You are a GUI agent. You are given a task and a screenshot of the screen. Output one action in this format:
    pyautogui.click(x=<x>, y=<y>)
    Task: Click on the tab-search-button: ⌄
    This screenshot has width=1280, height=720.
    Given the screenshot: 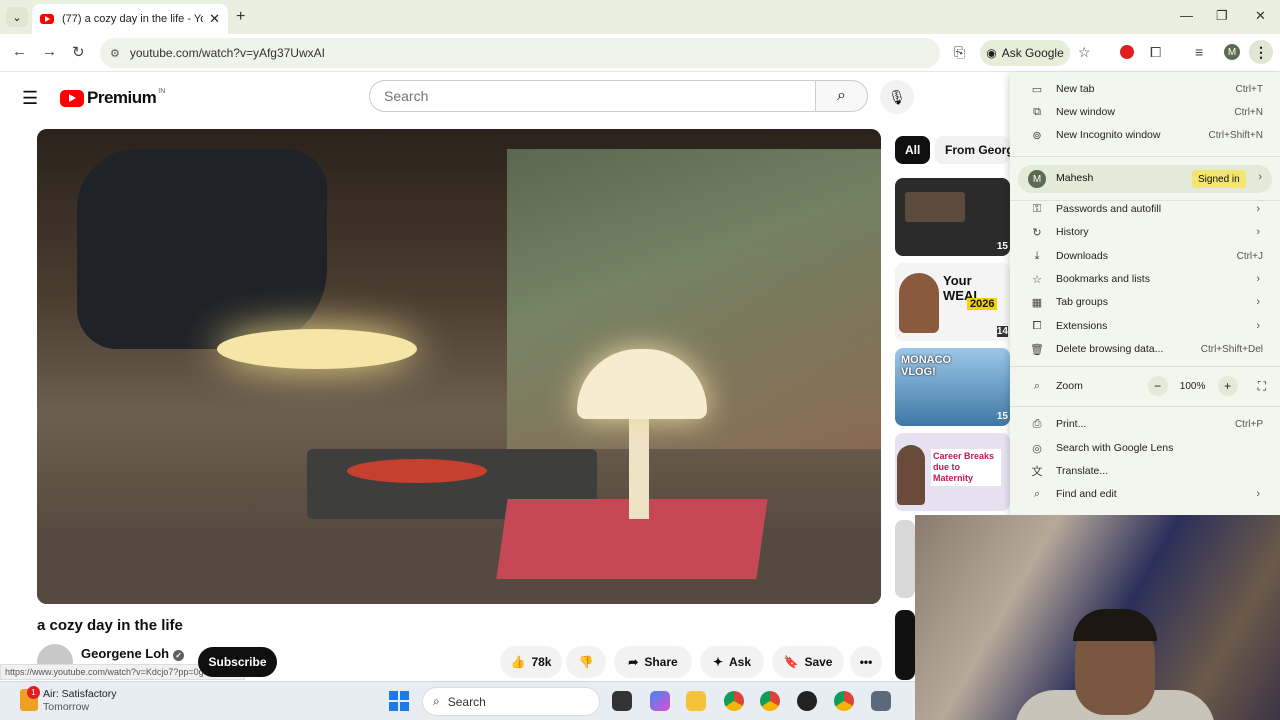 What is the action you would take?
    pyautogui.click(x=17, y=17)
    